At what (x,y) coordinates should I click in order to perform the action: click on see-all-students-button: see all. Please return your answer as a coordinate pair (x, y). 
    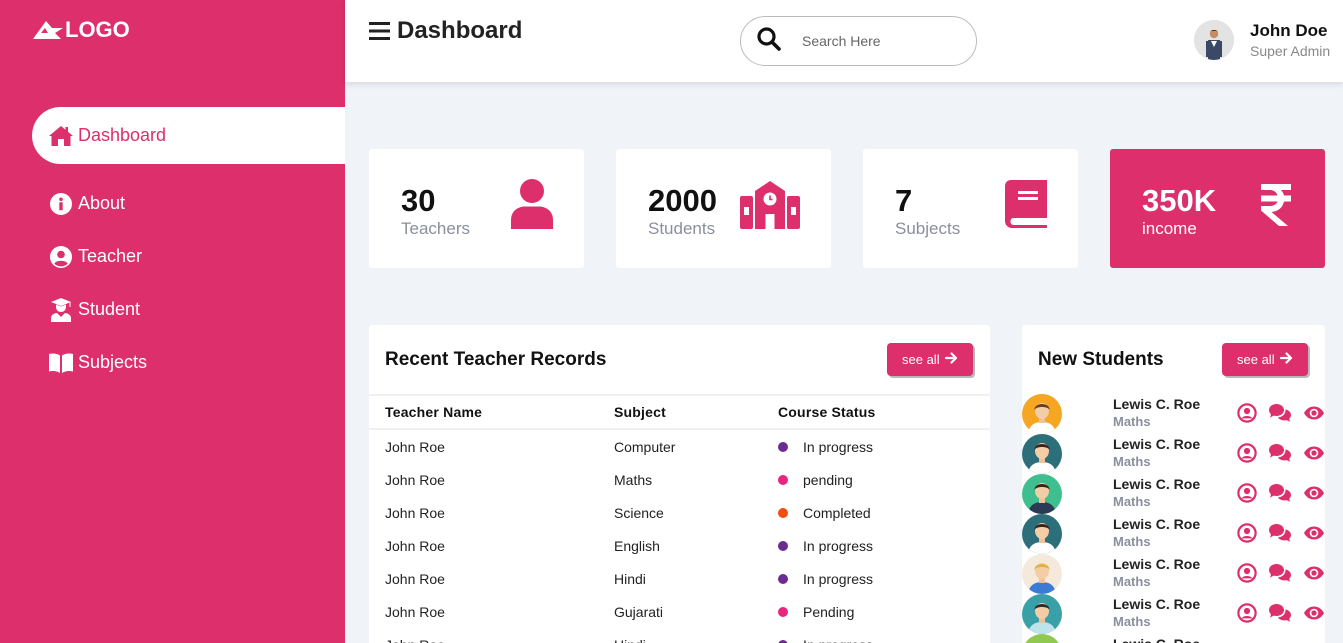
    Looking at the image, I should click on (1265, 359).